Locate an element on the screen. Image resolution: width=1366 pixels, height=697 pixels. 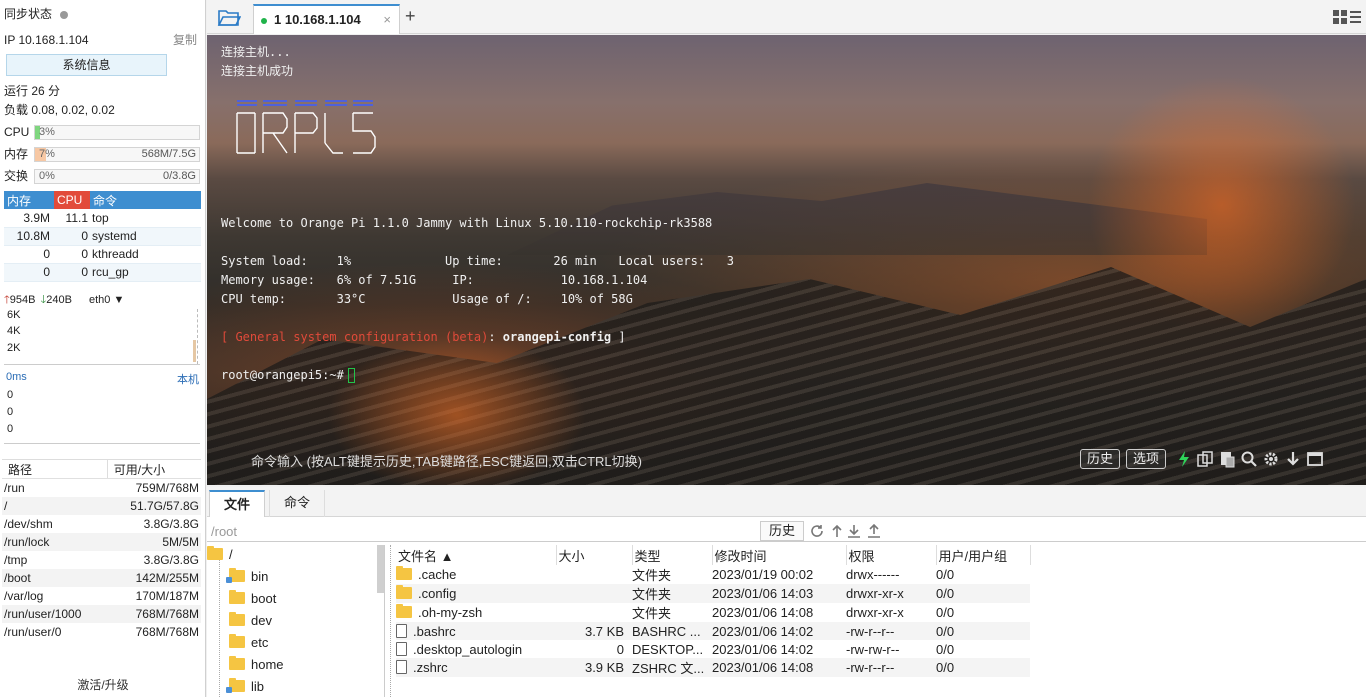
disk-row: /dev/shm 3.8G/3.8G is located at coordinates (101, 524).